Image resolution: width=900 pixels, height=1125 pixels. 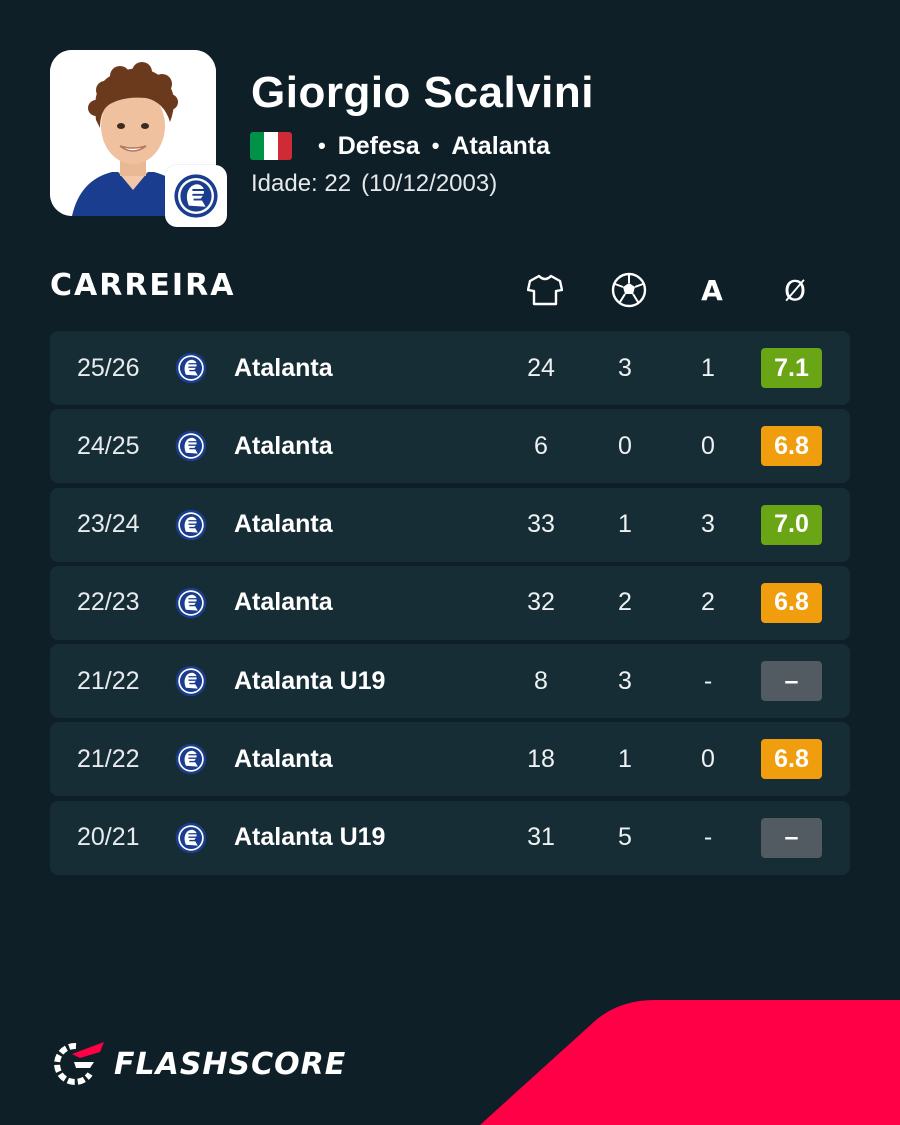 What do you see at coordinates (708, 602) in the screenshot?
I see `assists: 2` at bounding box center [708, 602].